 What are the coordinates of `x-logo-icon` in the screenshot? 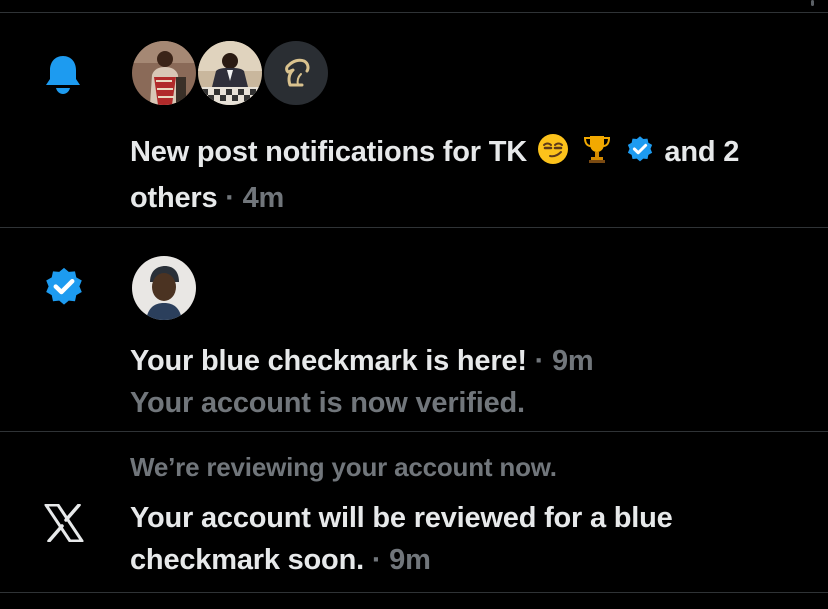 It's located at (64, 525).